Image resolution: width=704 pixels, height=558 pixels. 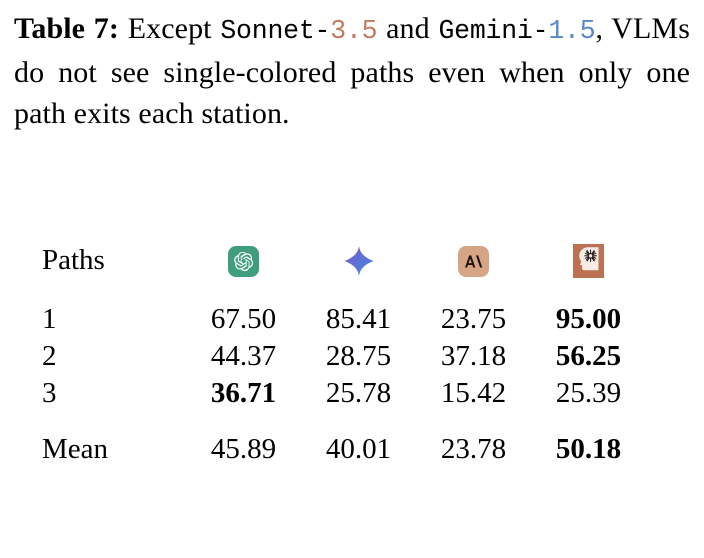 I want to click on table-row: 1 67.50 85.41 23.75 95.00, so click(x=342, y=319).